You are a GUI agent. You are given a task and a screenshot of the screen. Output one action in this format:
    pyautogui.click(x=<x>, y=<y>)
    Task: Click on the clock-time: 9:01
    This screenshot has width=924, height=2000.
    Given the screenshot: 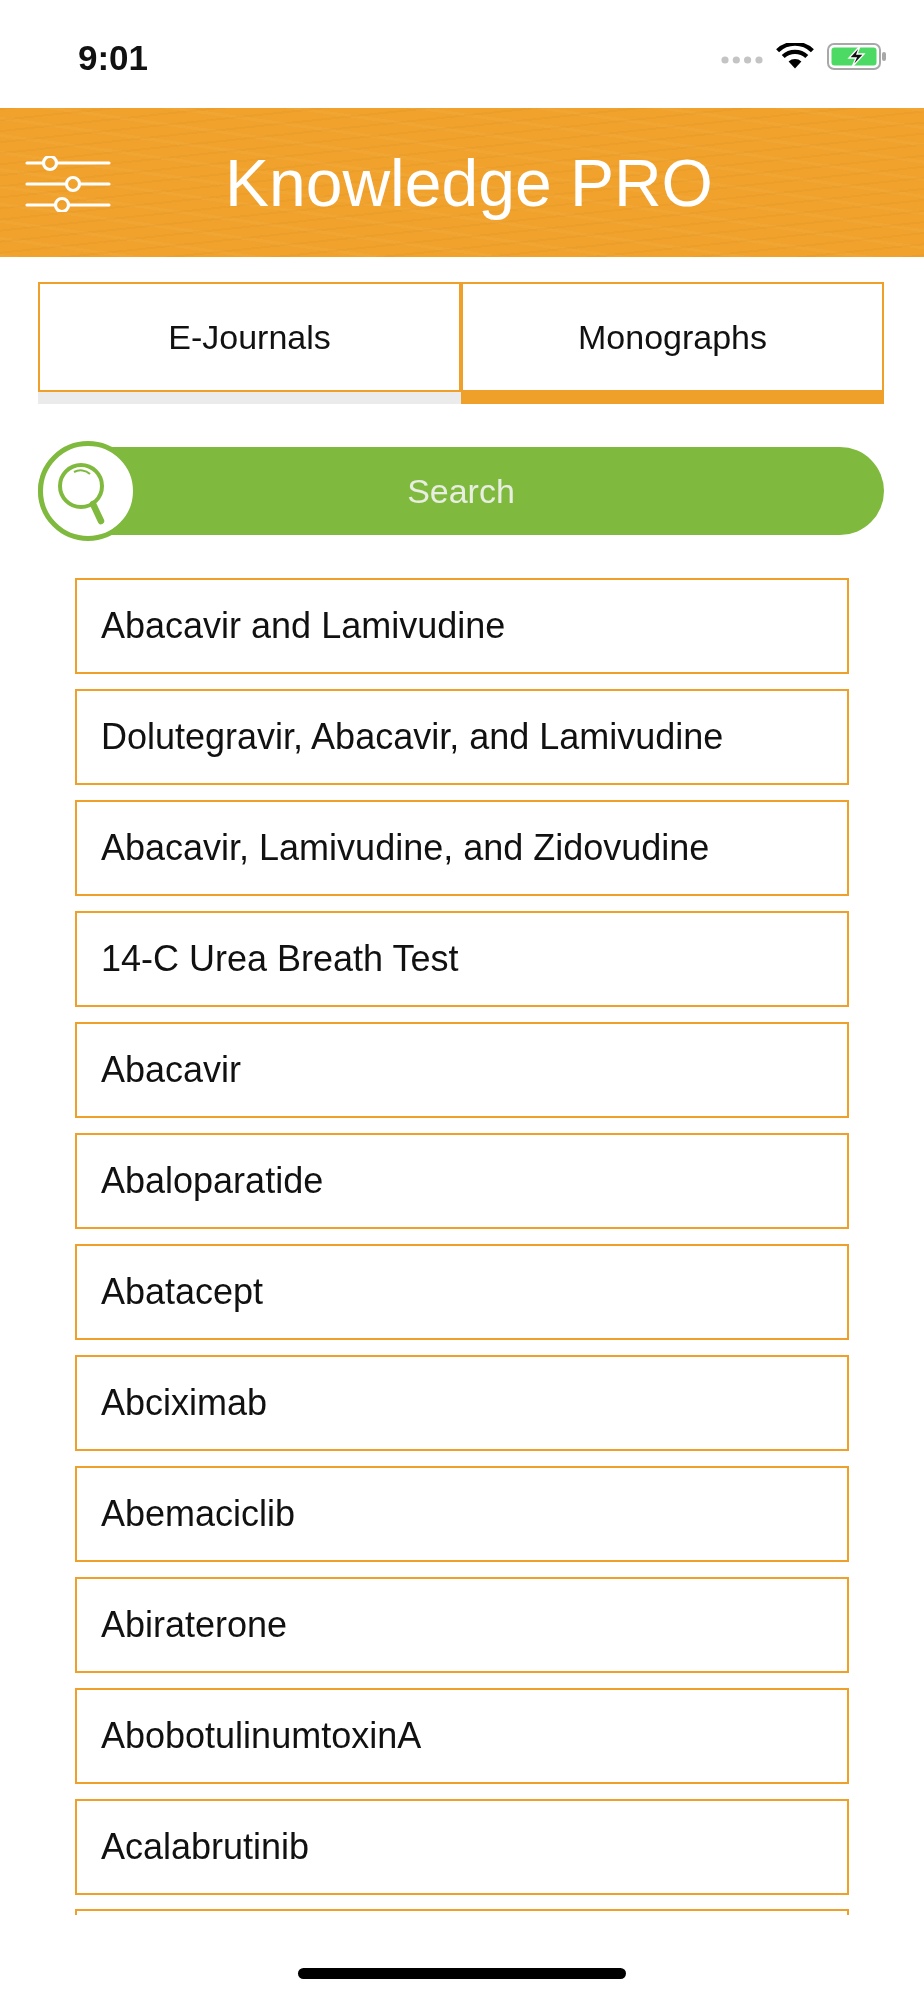 What is the action you would take?
    pyautogui.click(x=113, y=57)
    